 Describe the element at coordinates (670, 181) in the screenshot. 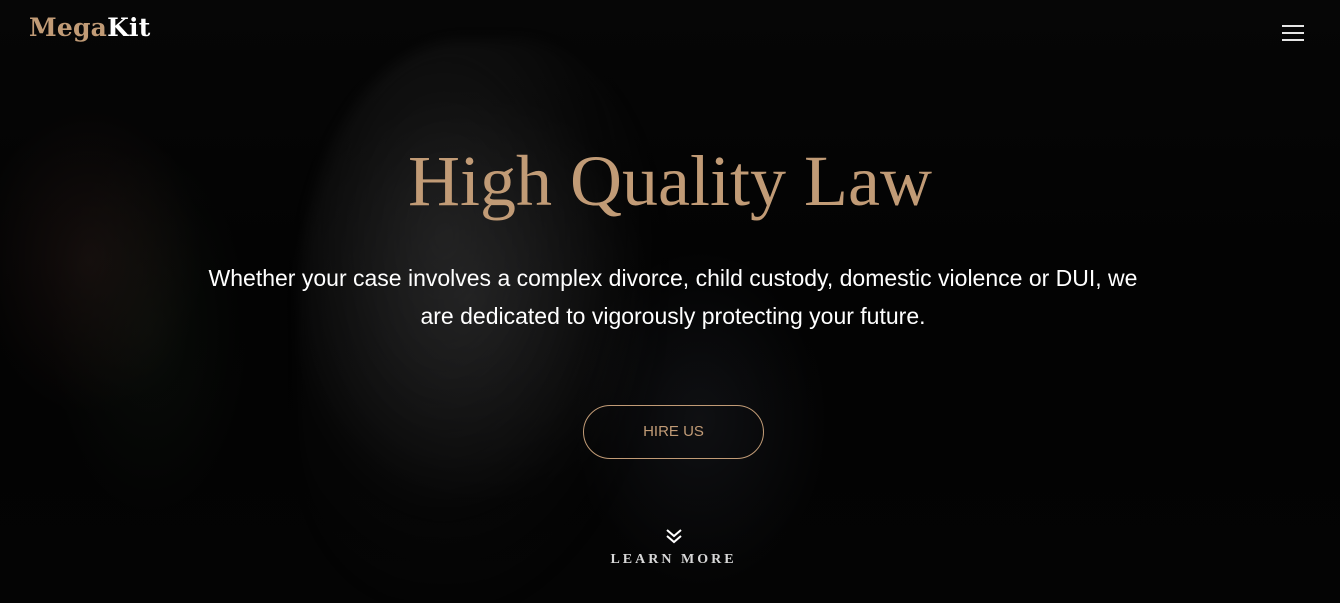

I see `hero-title: High Quality Law` at that location.